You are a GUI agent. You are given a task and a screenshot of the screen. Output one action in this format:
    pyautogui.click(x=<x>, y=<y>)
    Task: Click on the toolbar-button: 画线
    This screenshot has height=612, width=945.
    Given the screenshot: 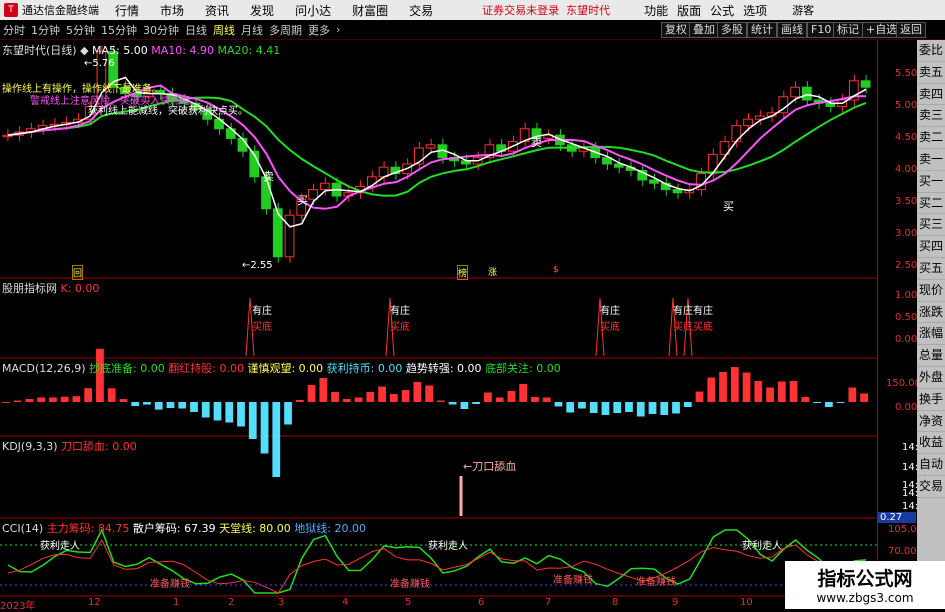 What is the action you would take?
    pyautogui.click(x=792, y=30)
    